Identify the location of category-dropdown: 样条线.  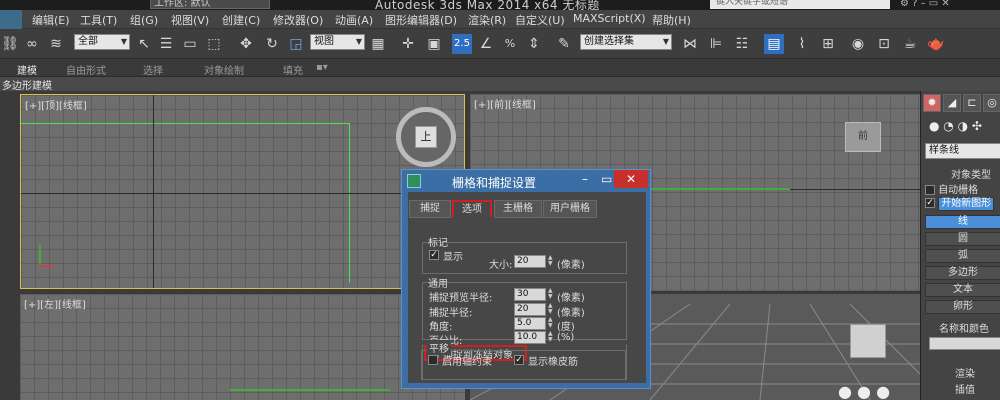
(962, 151).